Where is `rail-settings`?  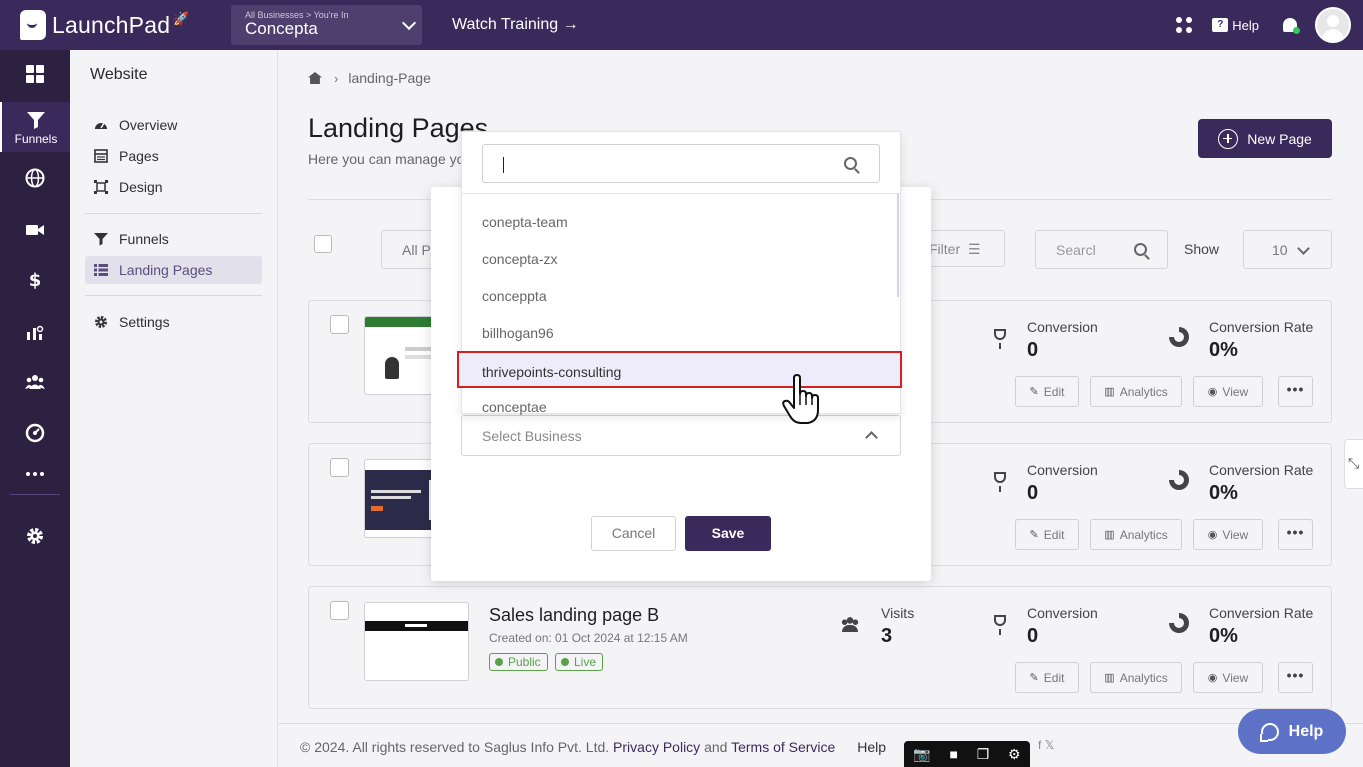 rail-settings is located at coordinates (35, 536).